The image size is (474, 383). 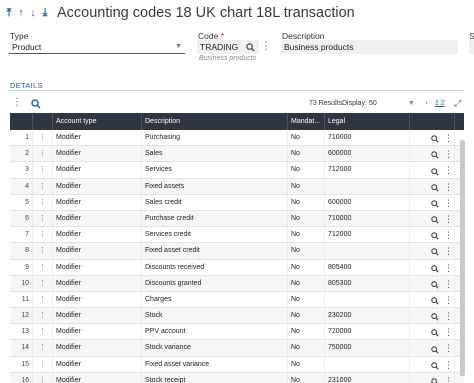 I want to click on description-cell: Fixed assets, so click(x=215, y=186).